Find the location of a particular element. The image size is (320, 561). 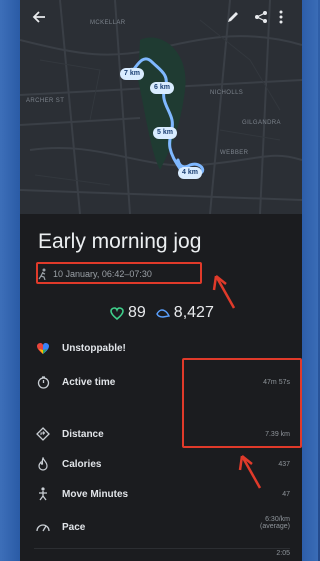

metric-label: Distance is located at coordinates (83, 434).